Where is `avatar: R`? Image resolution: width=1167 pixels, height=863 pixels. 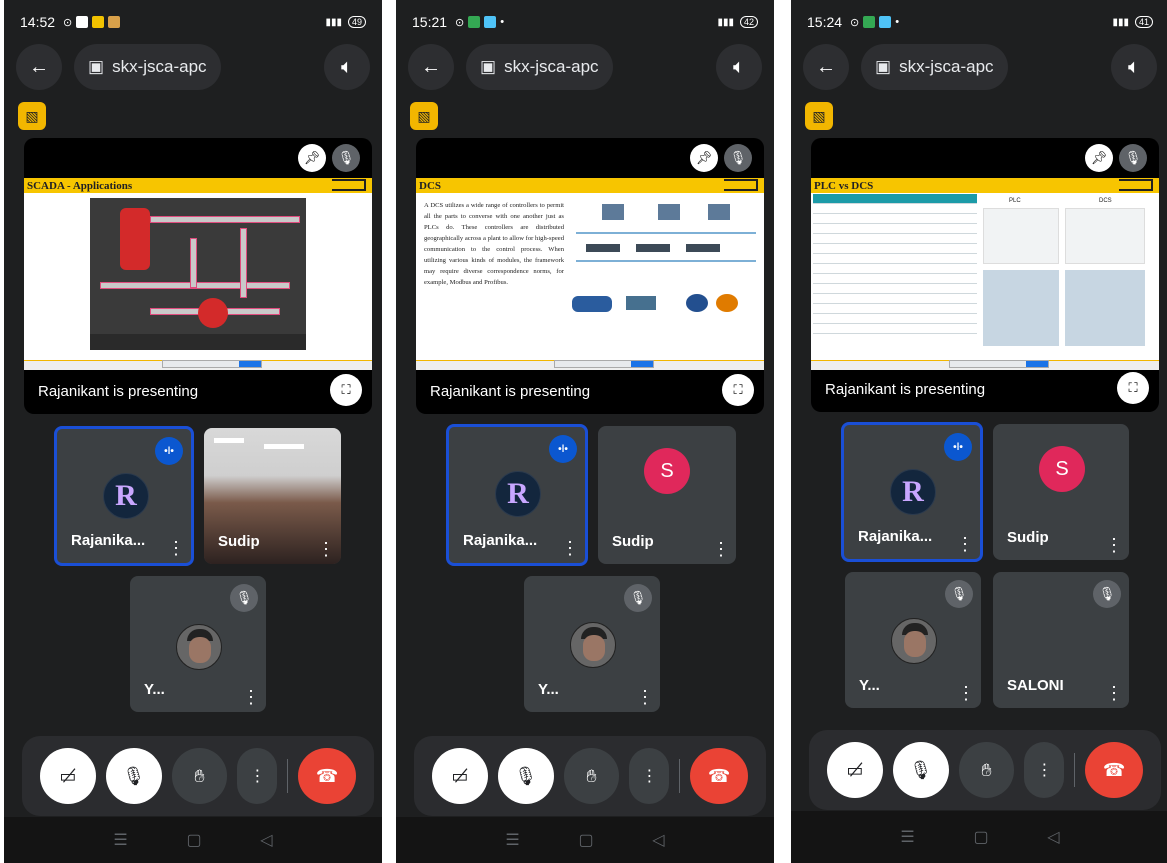 avatar: R is located at coordinates (518, 494).